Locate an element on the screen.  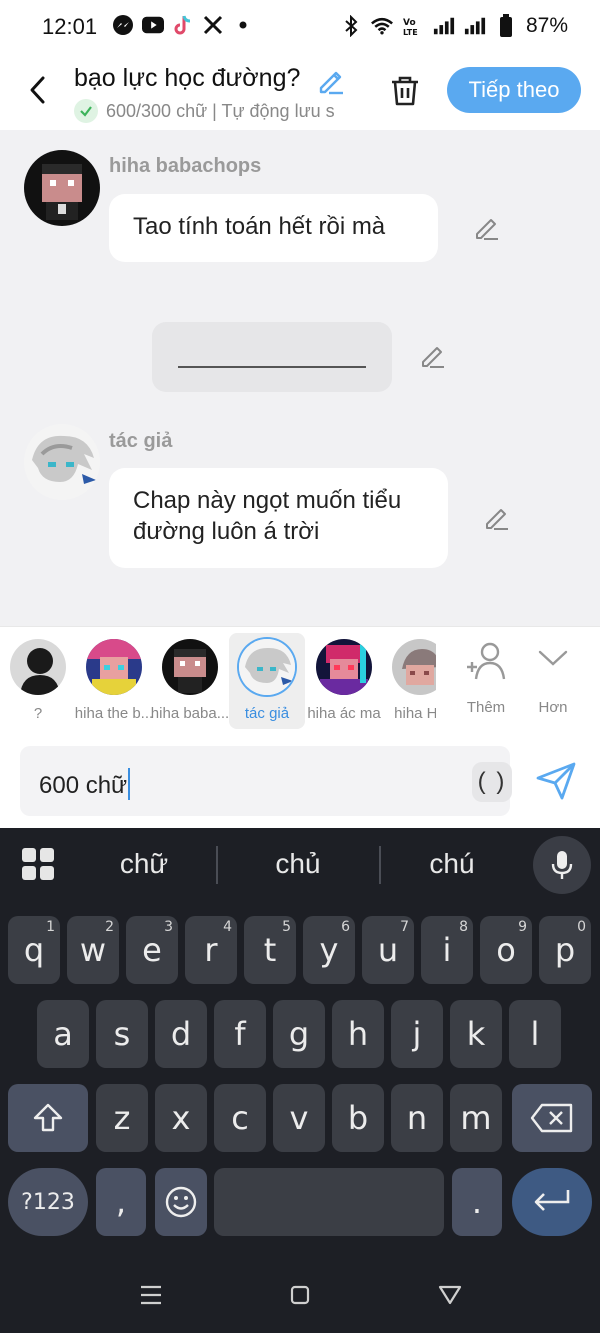
system-icons: Vo LTE 87% is located at coordinates (454, 26).